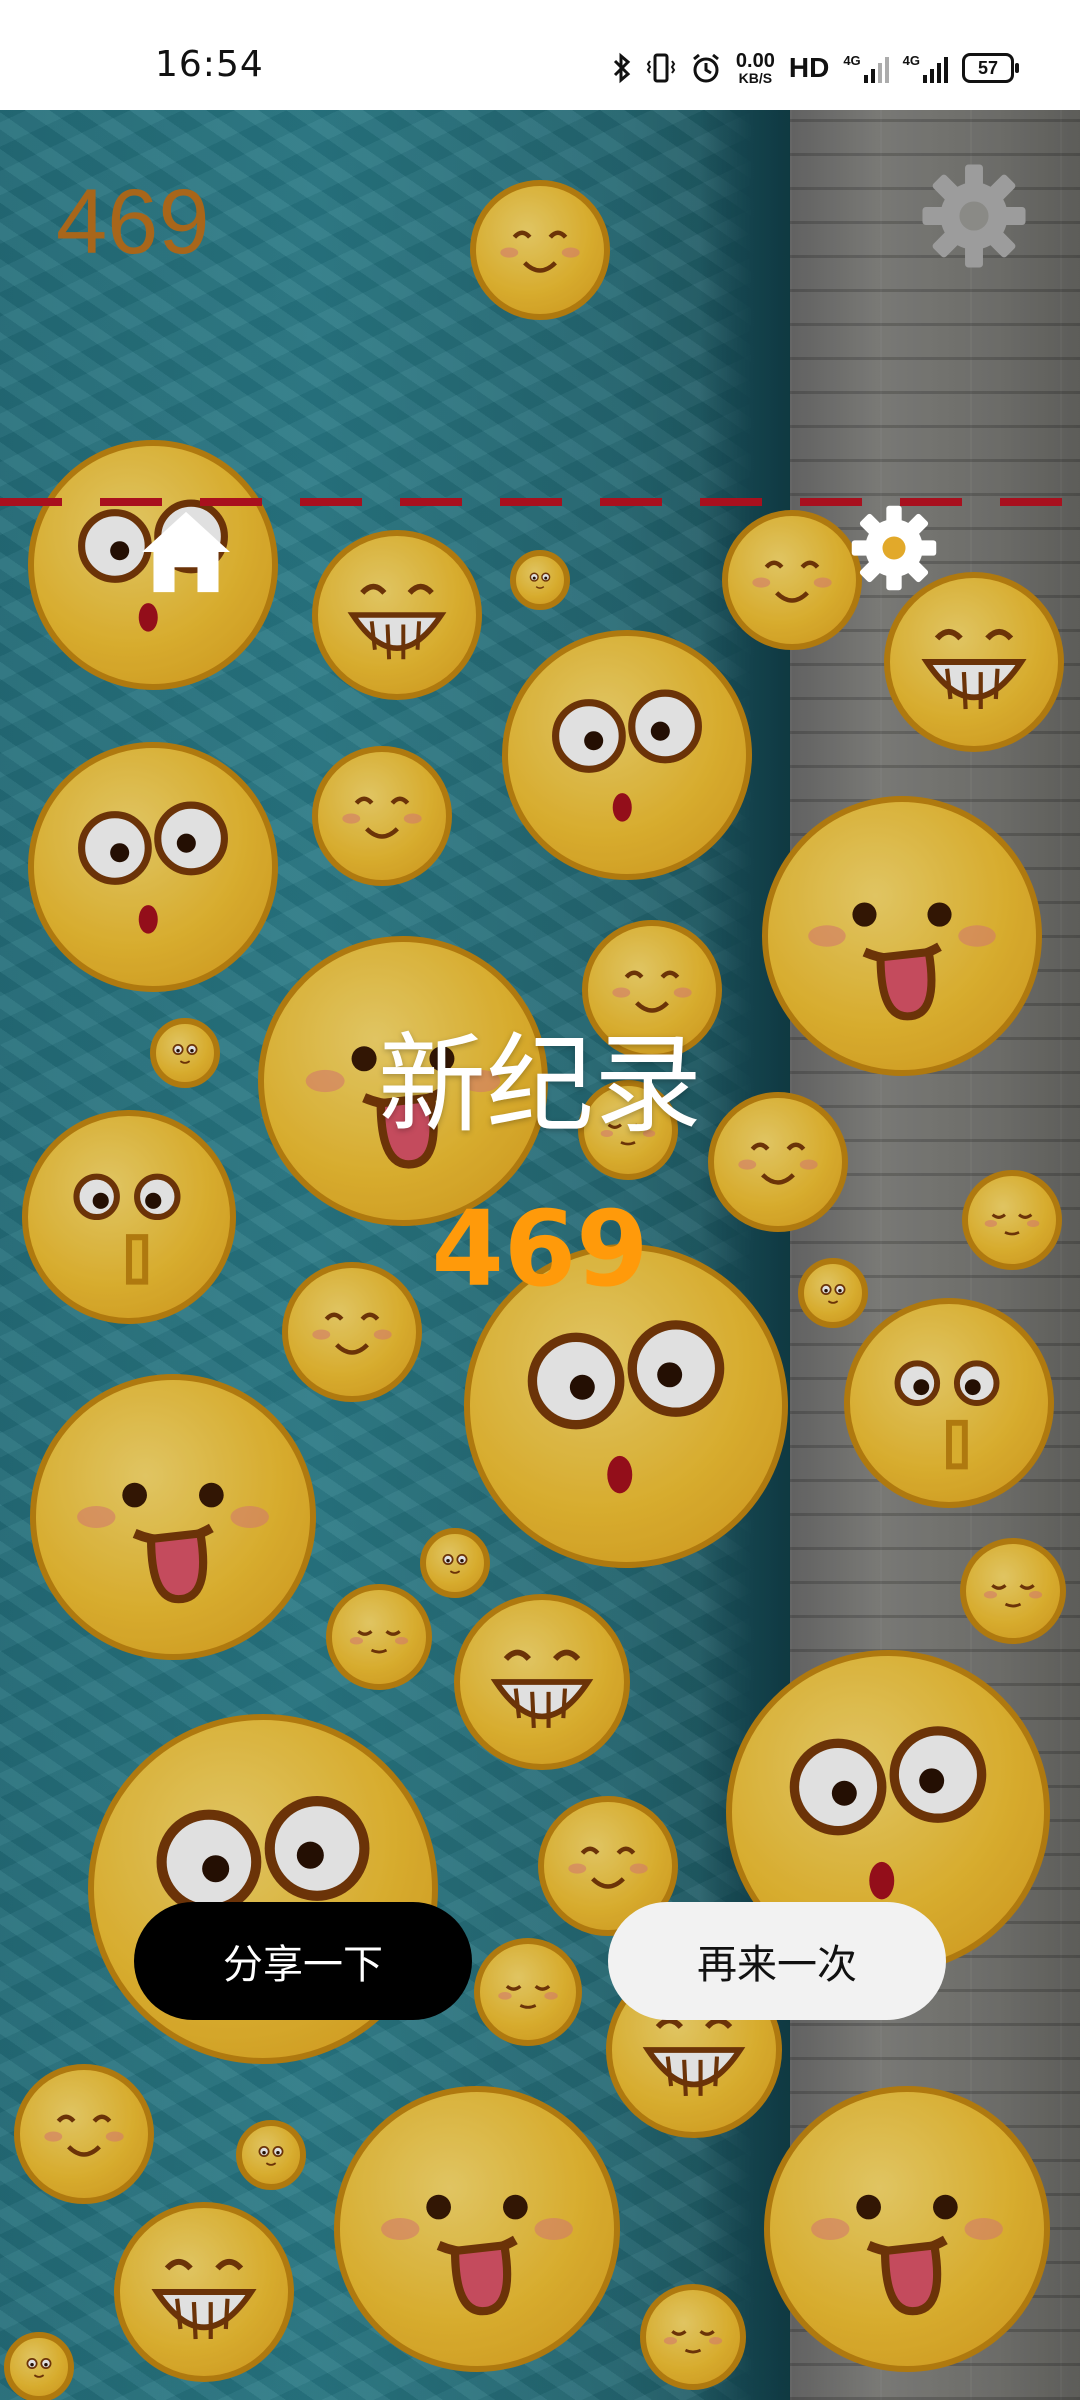  What do you see at coordinates (540, 1249) in the screenshot?
I see `record-score: 469` at bounding box center [540, 1249].